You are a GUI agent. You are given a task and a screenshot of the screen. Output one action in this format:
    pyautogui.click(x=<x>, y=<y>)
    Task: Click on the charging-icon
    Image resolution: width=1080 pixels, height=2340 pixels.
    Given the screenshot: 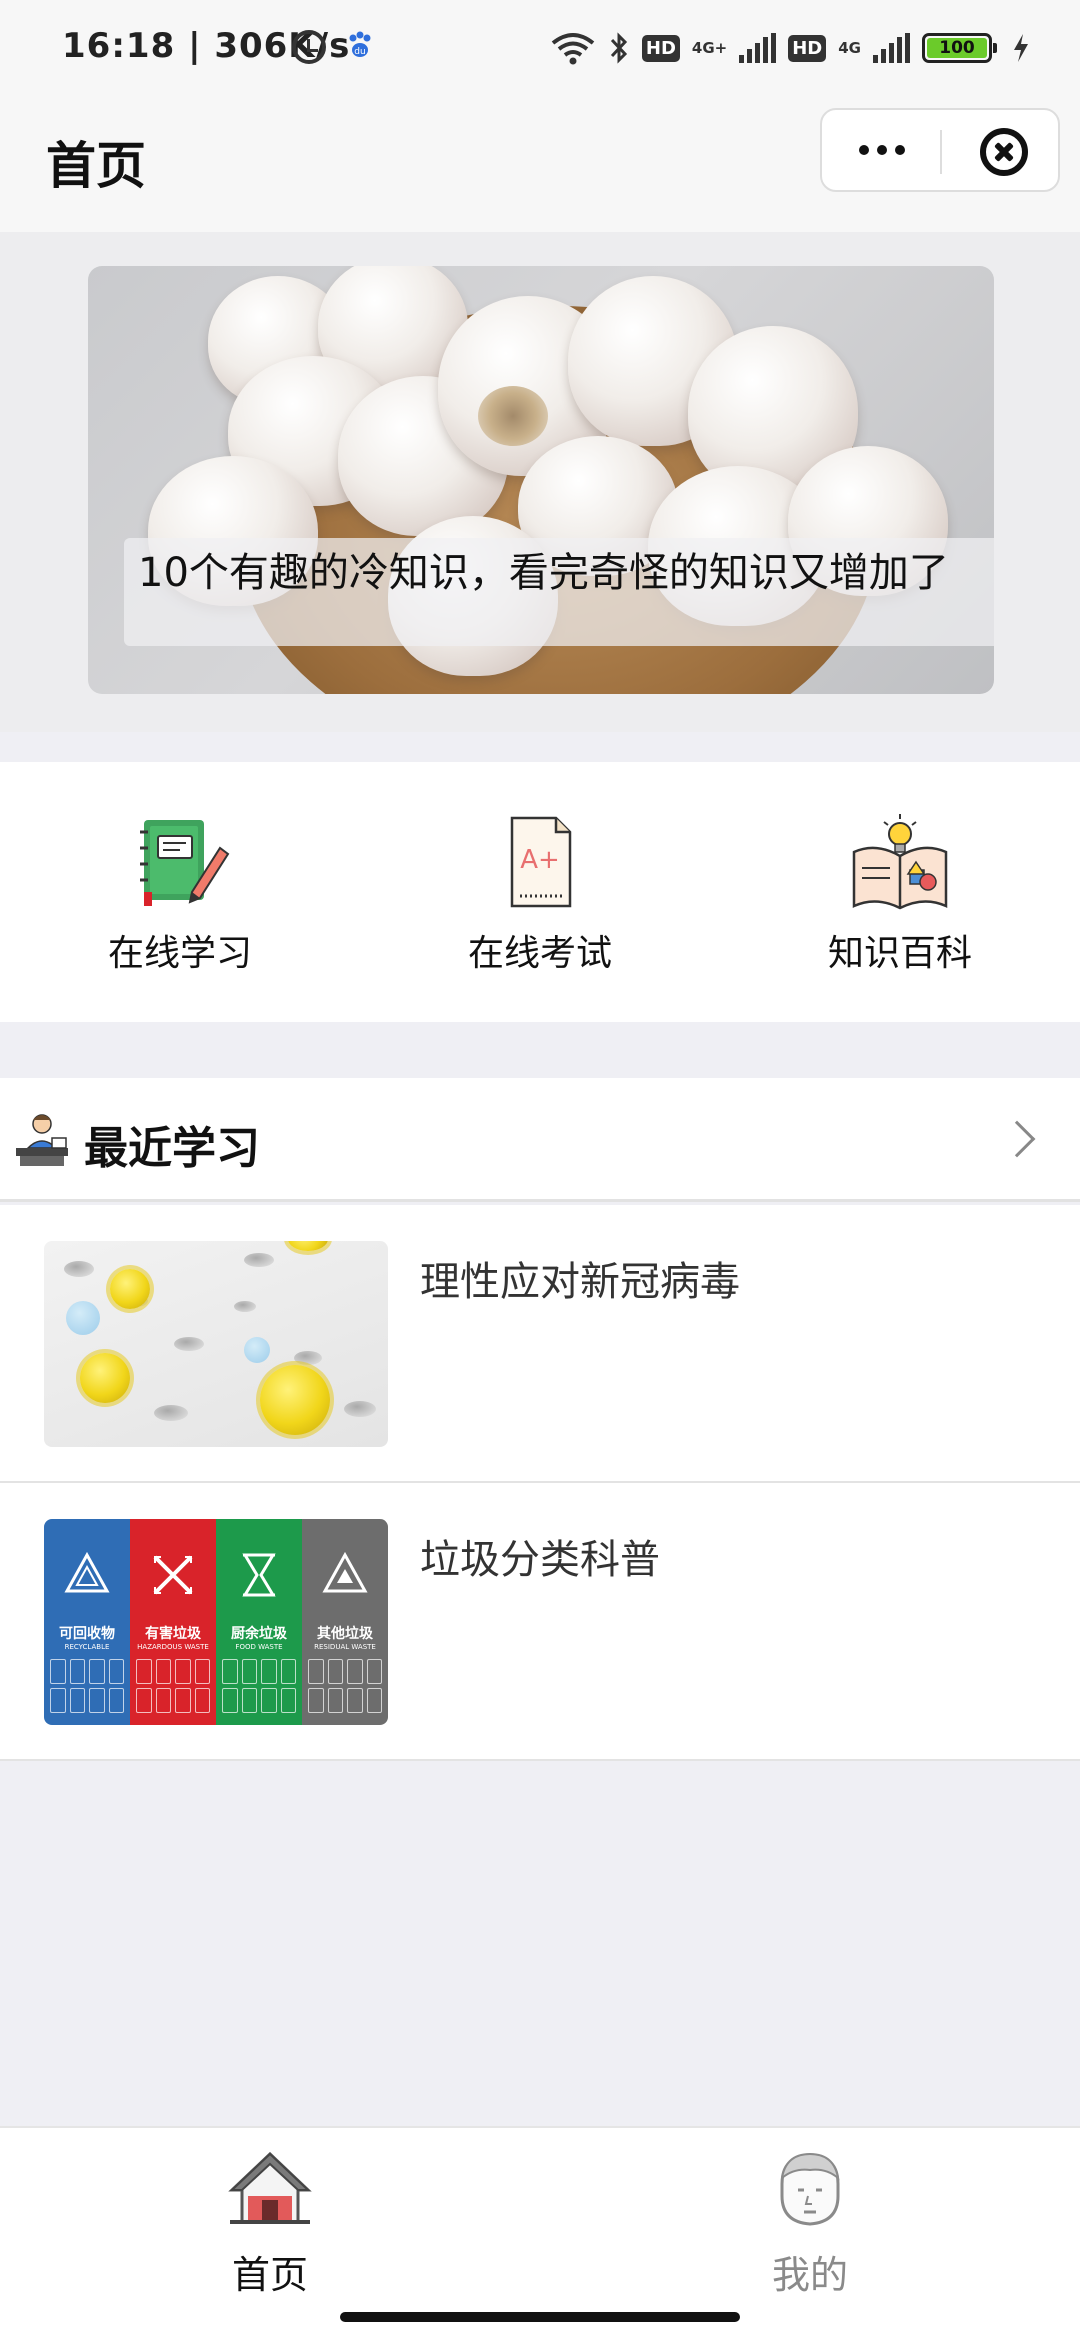 What is the action you would take?
    pyautogui.click(x=1021, y=48)
    